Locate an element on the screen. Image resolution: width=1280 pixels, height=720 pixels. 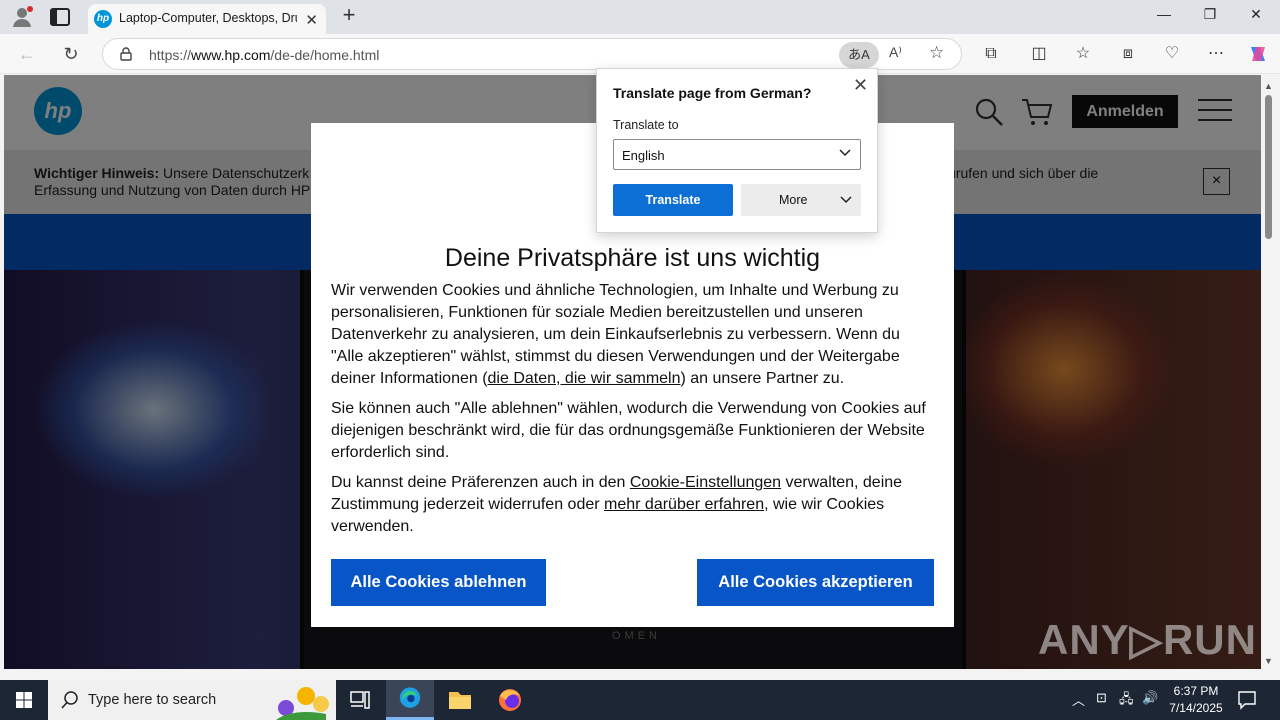
cookie-dialog-title: Deine Privatsphäre ist uns wichtig is located at coordinates (632, 258).